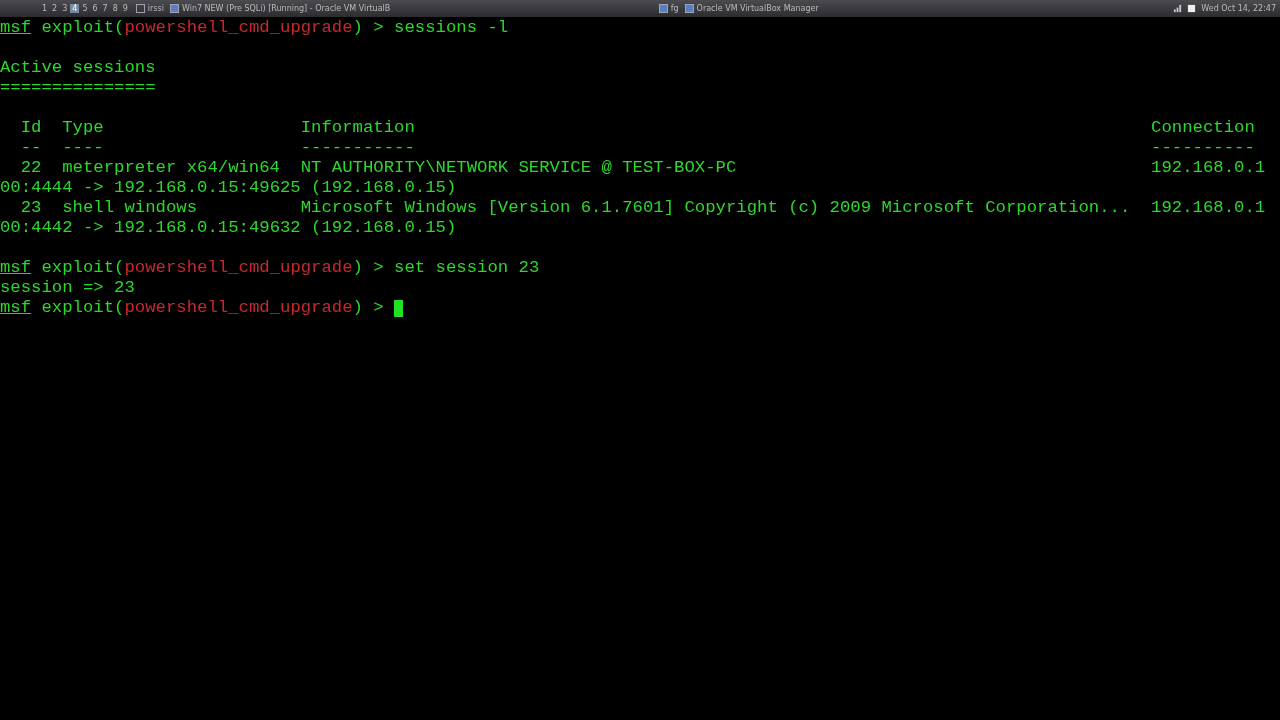 This screenshot has height=720, width=1280. Describe the element at coordinates (83, 147) in the screenshot. I see `table-cell: ----` at that location.